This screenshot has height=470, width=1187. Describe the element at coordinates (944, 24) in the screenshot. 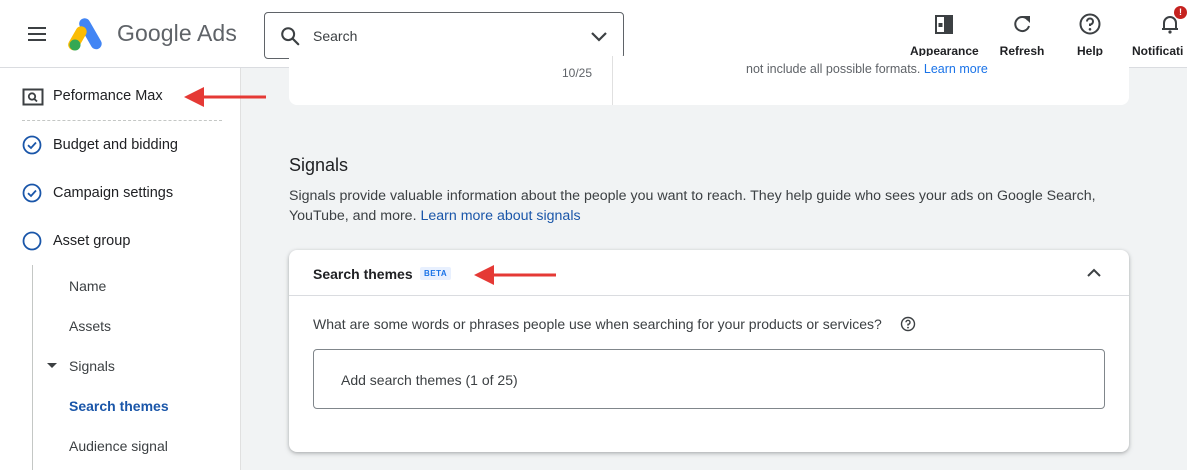

I see `appearance-icon` at that location.